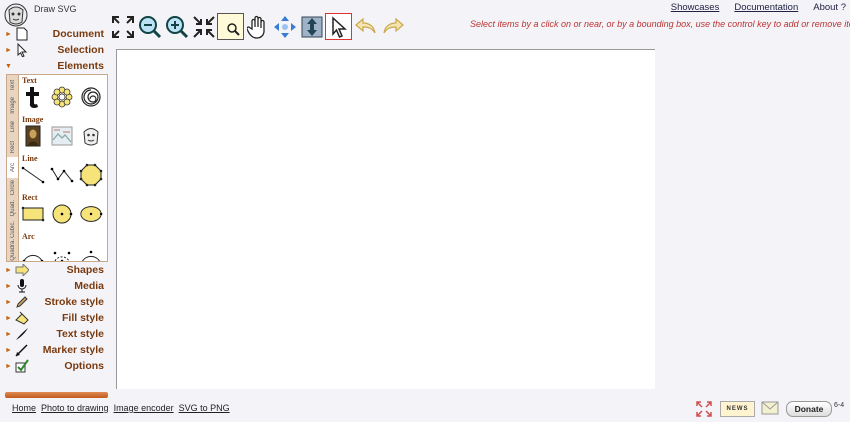 The image size is (850, 422). What do you see at coordinates (55, 318) in the screenshot?
I see `section-fill-style: ► Fill style` at bounding box center [55, 318].